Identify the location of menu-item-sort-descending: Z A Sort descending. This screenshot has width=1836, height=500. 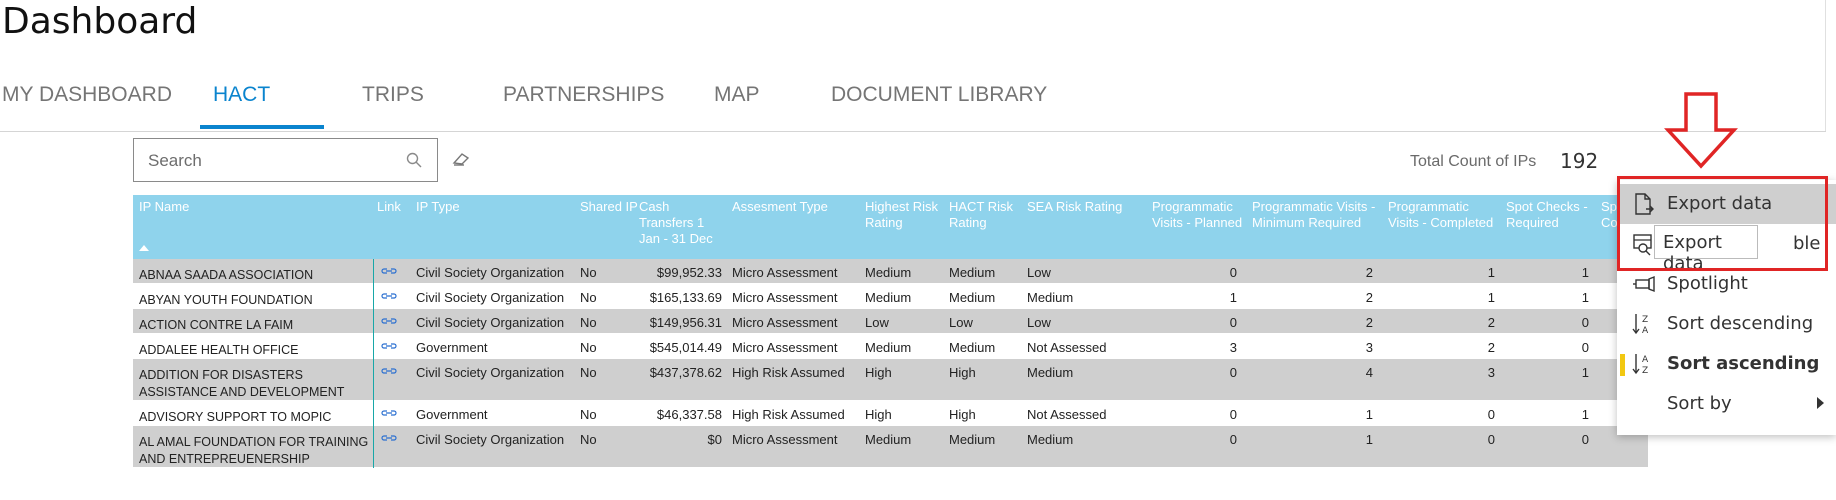
(1726, 324).